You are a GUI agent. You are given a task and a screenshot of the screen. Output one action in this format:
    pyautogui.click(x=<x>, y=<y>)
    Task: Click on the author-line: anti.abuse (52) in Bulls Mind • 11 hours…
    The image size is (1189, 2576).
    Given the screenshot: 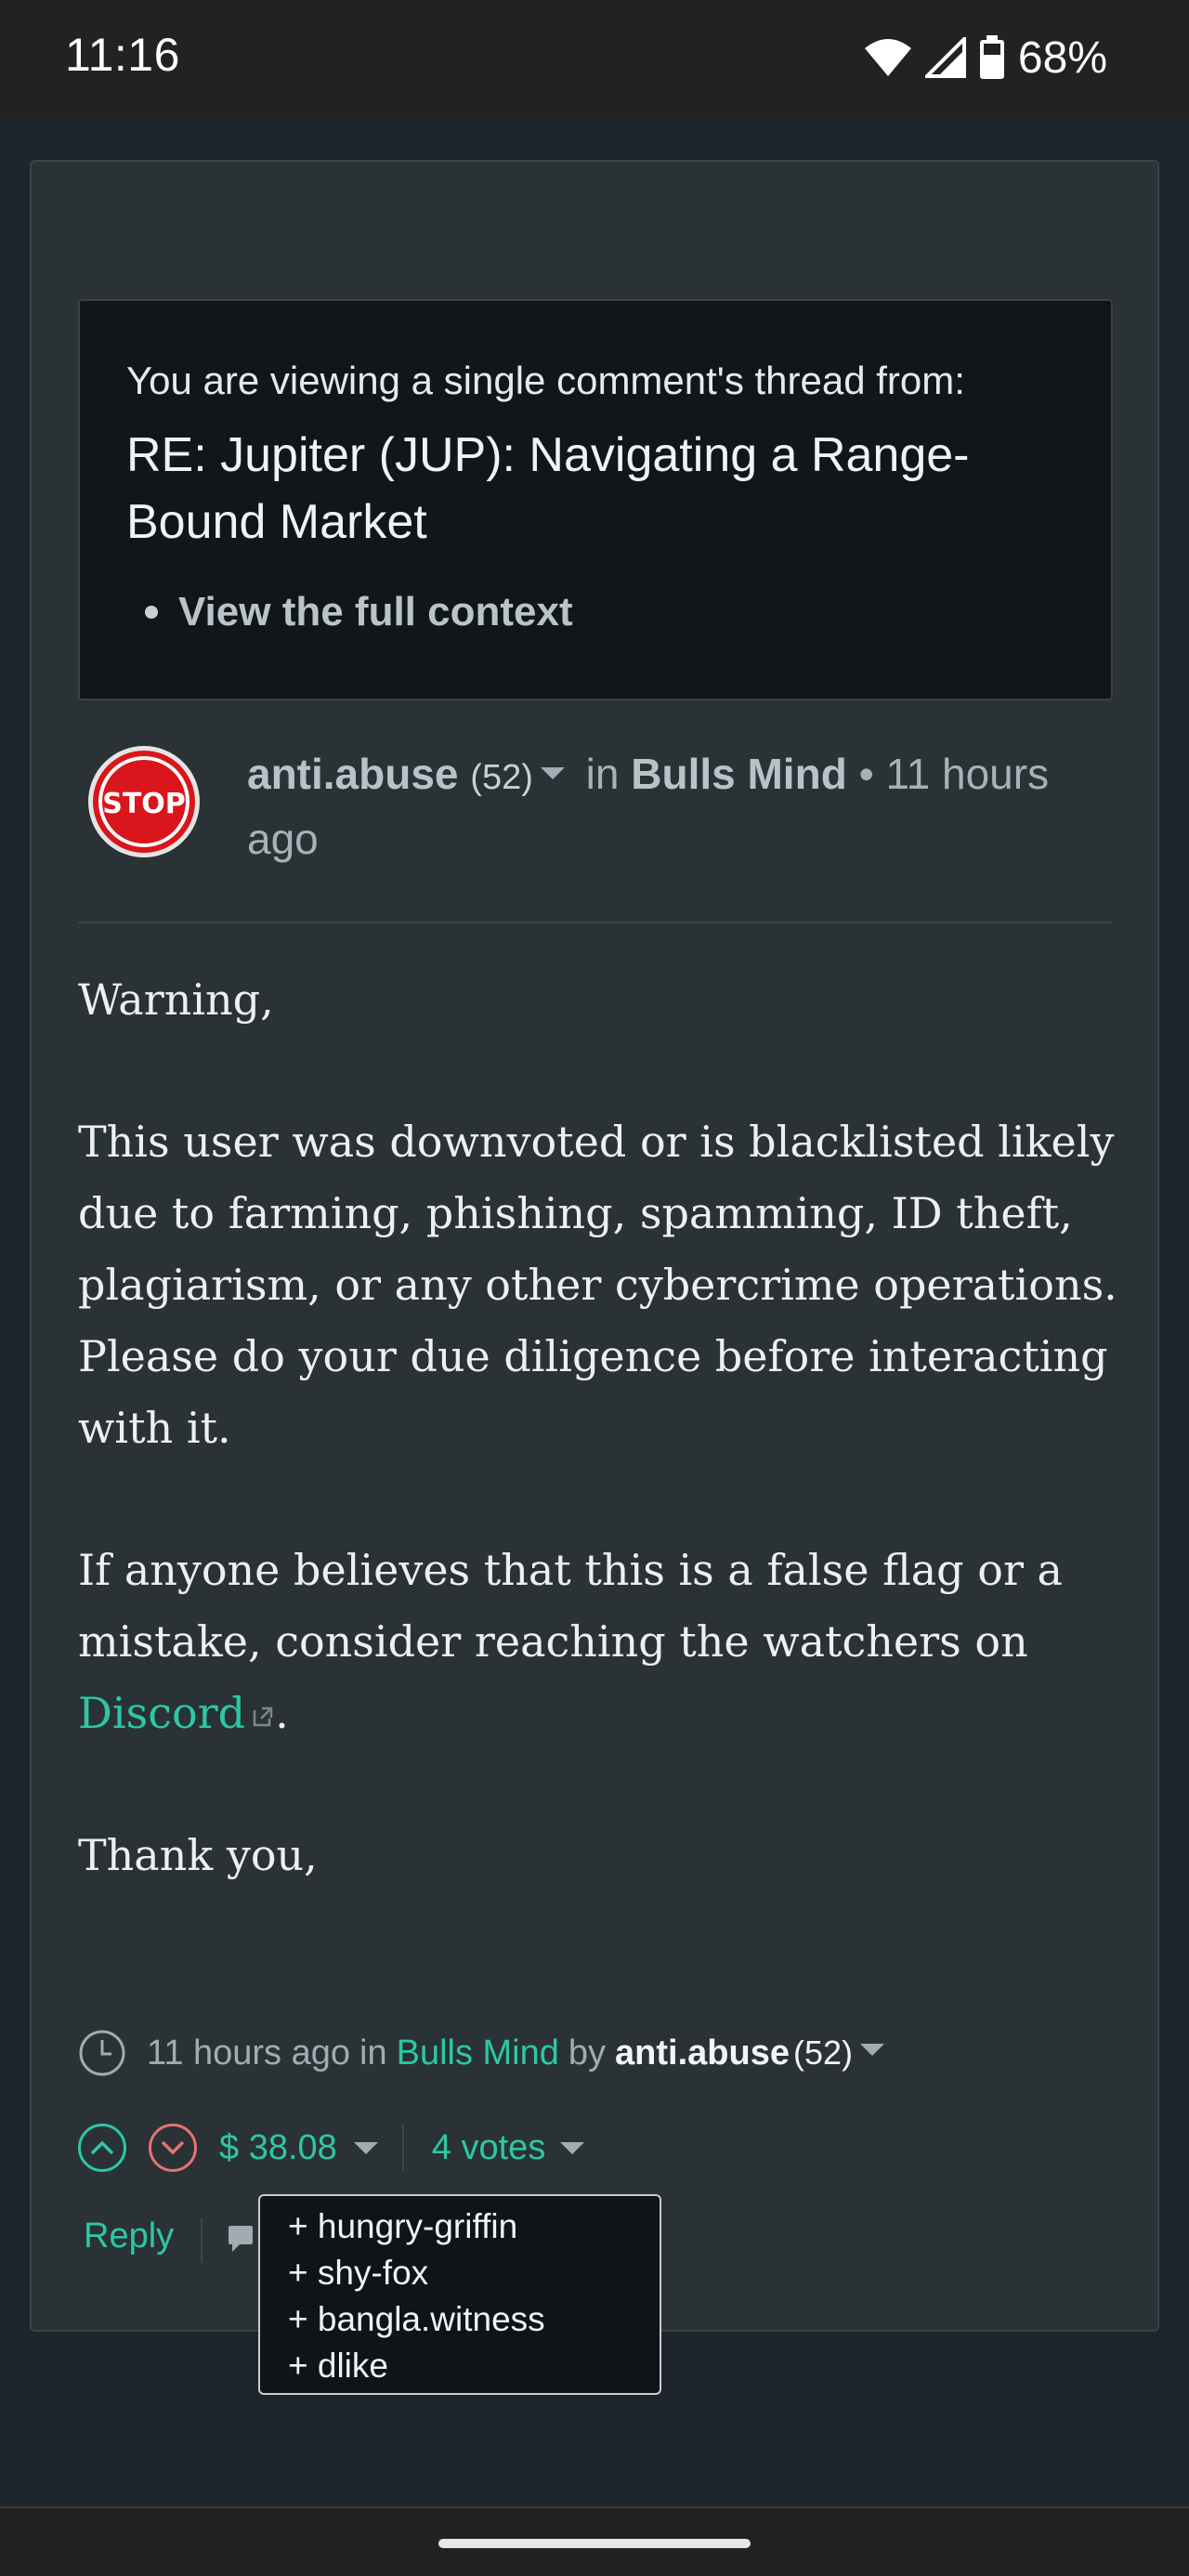 What is the action you would take?
    pyautogui.click(x=656, y=806)
    